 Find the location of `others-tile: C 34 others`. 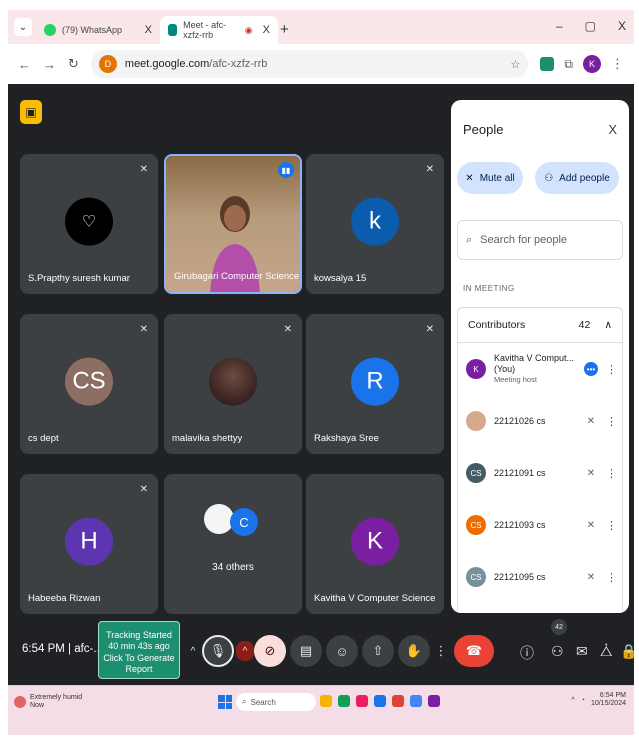

others-tile: C 34 others is located at coordinates (233, 544).